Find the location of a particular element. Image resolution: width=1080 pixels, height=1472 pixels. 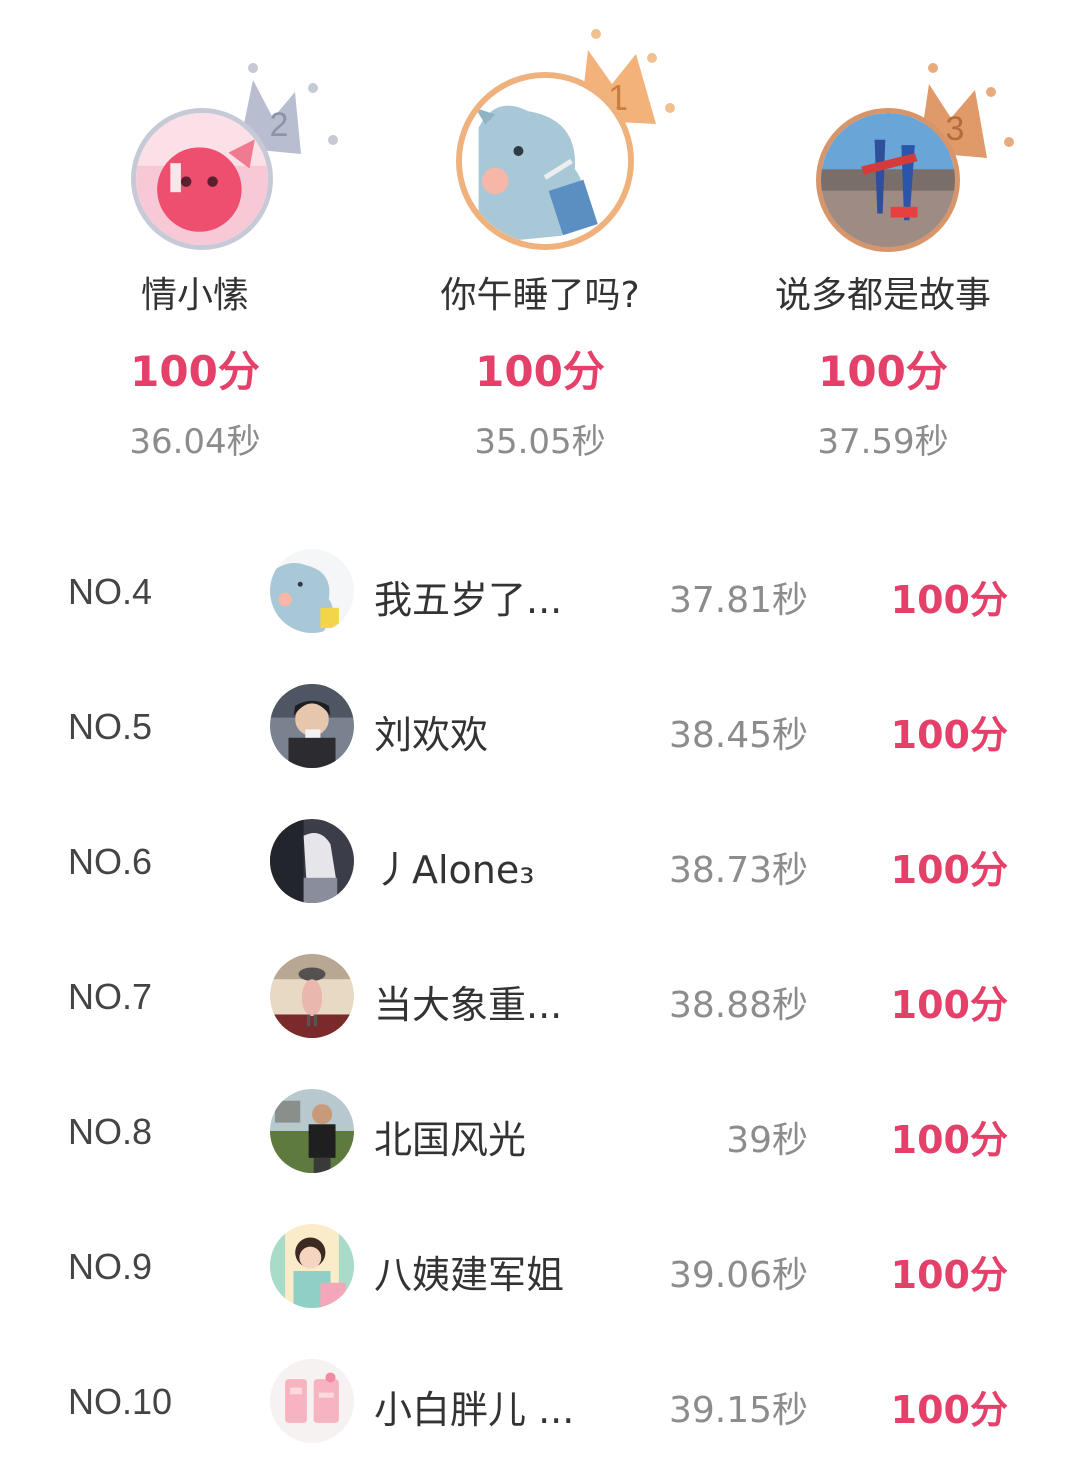

completion-time: 39.15秒 is located at coordinates (738, 1410).